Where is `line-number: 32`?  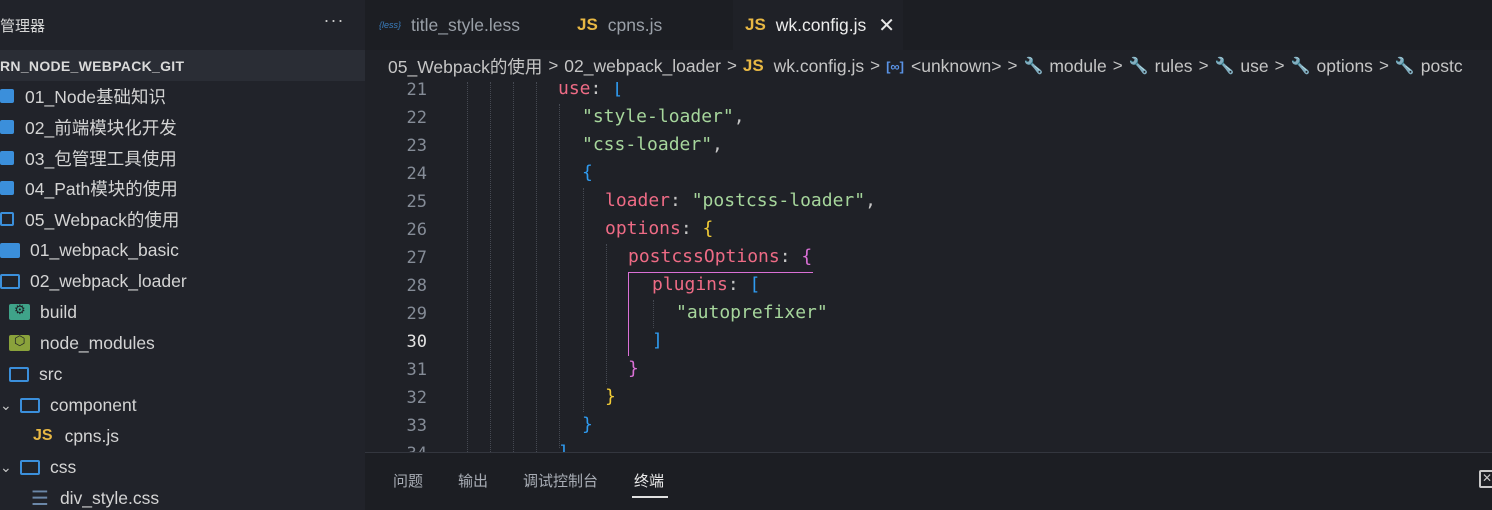
line-number: 32 is located at coordinates (416, 398).